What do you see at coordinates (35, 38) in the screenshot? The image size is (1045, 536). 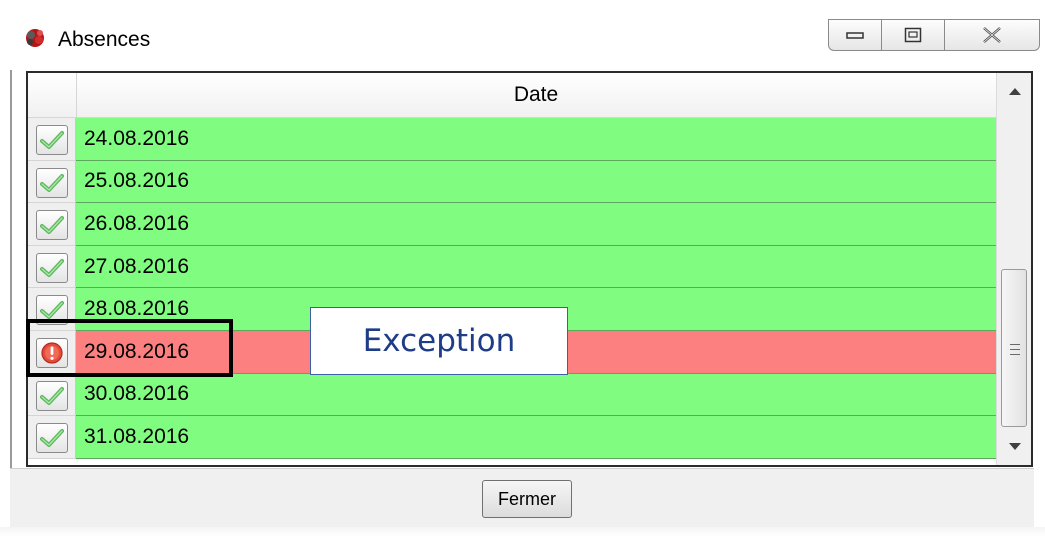 I see `app-logo-icon` at bounding box center [35, 38].